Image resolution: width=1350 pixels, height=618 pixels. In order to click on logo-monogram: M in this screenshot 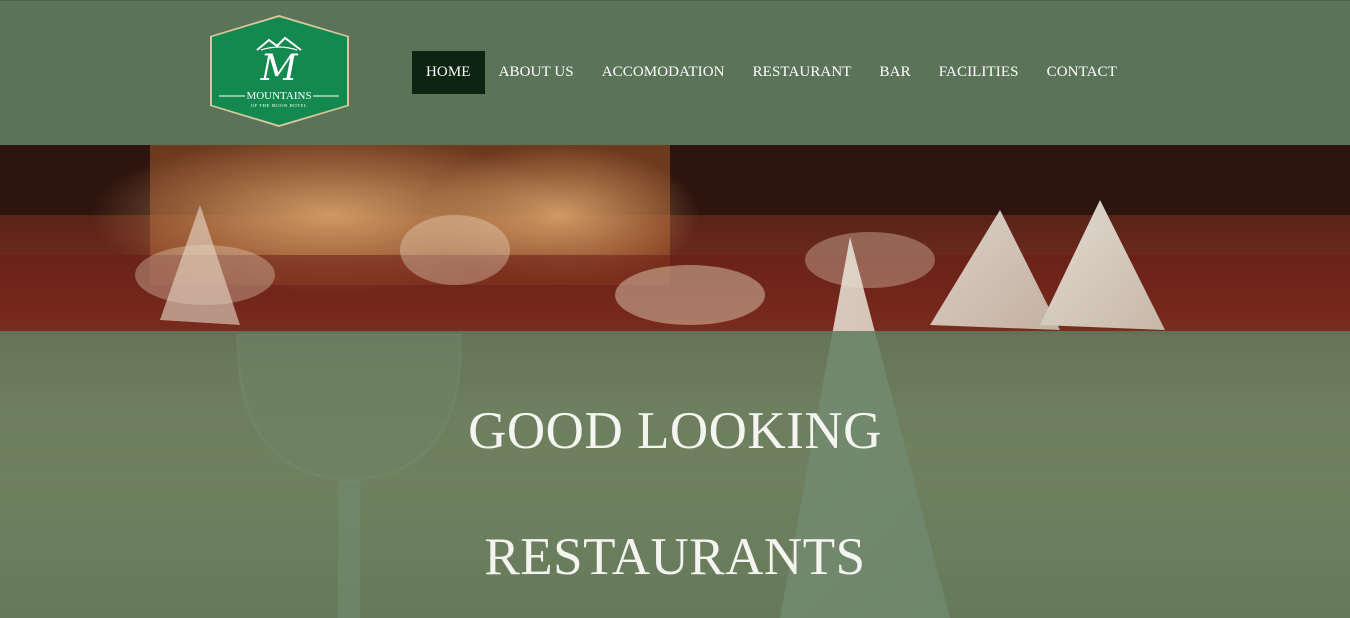, I will do `click(279, 68)`.